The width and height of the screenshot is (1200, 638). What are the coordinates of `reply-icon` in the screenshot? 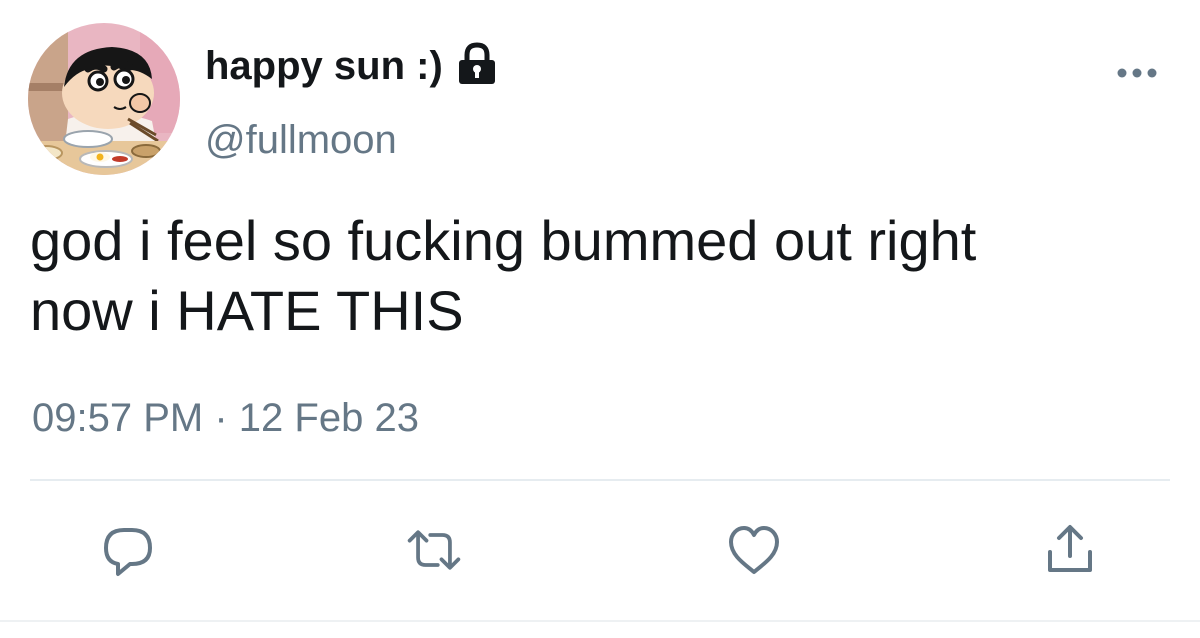 It's located at (128, 552).